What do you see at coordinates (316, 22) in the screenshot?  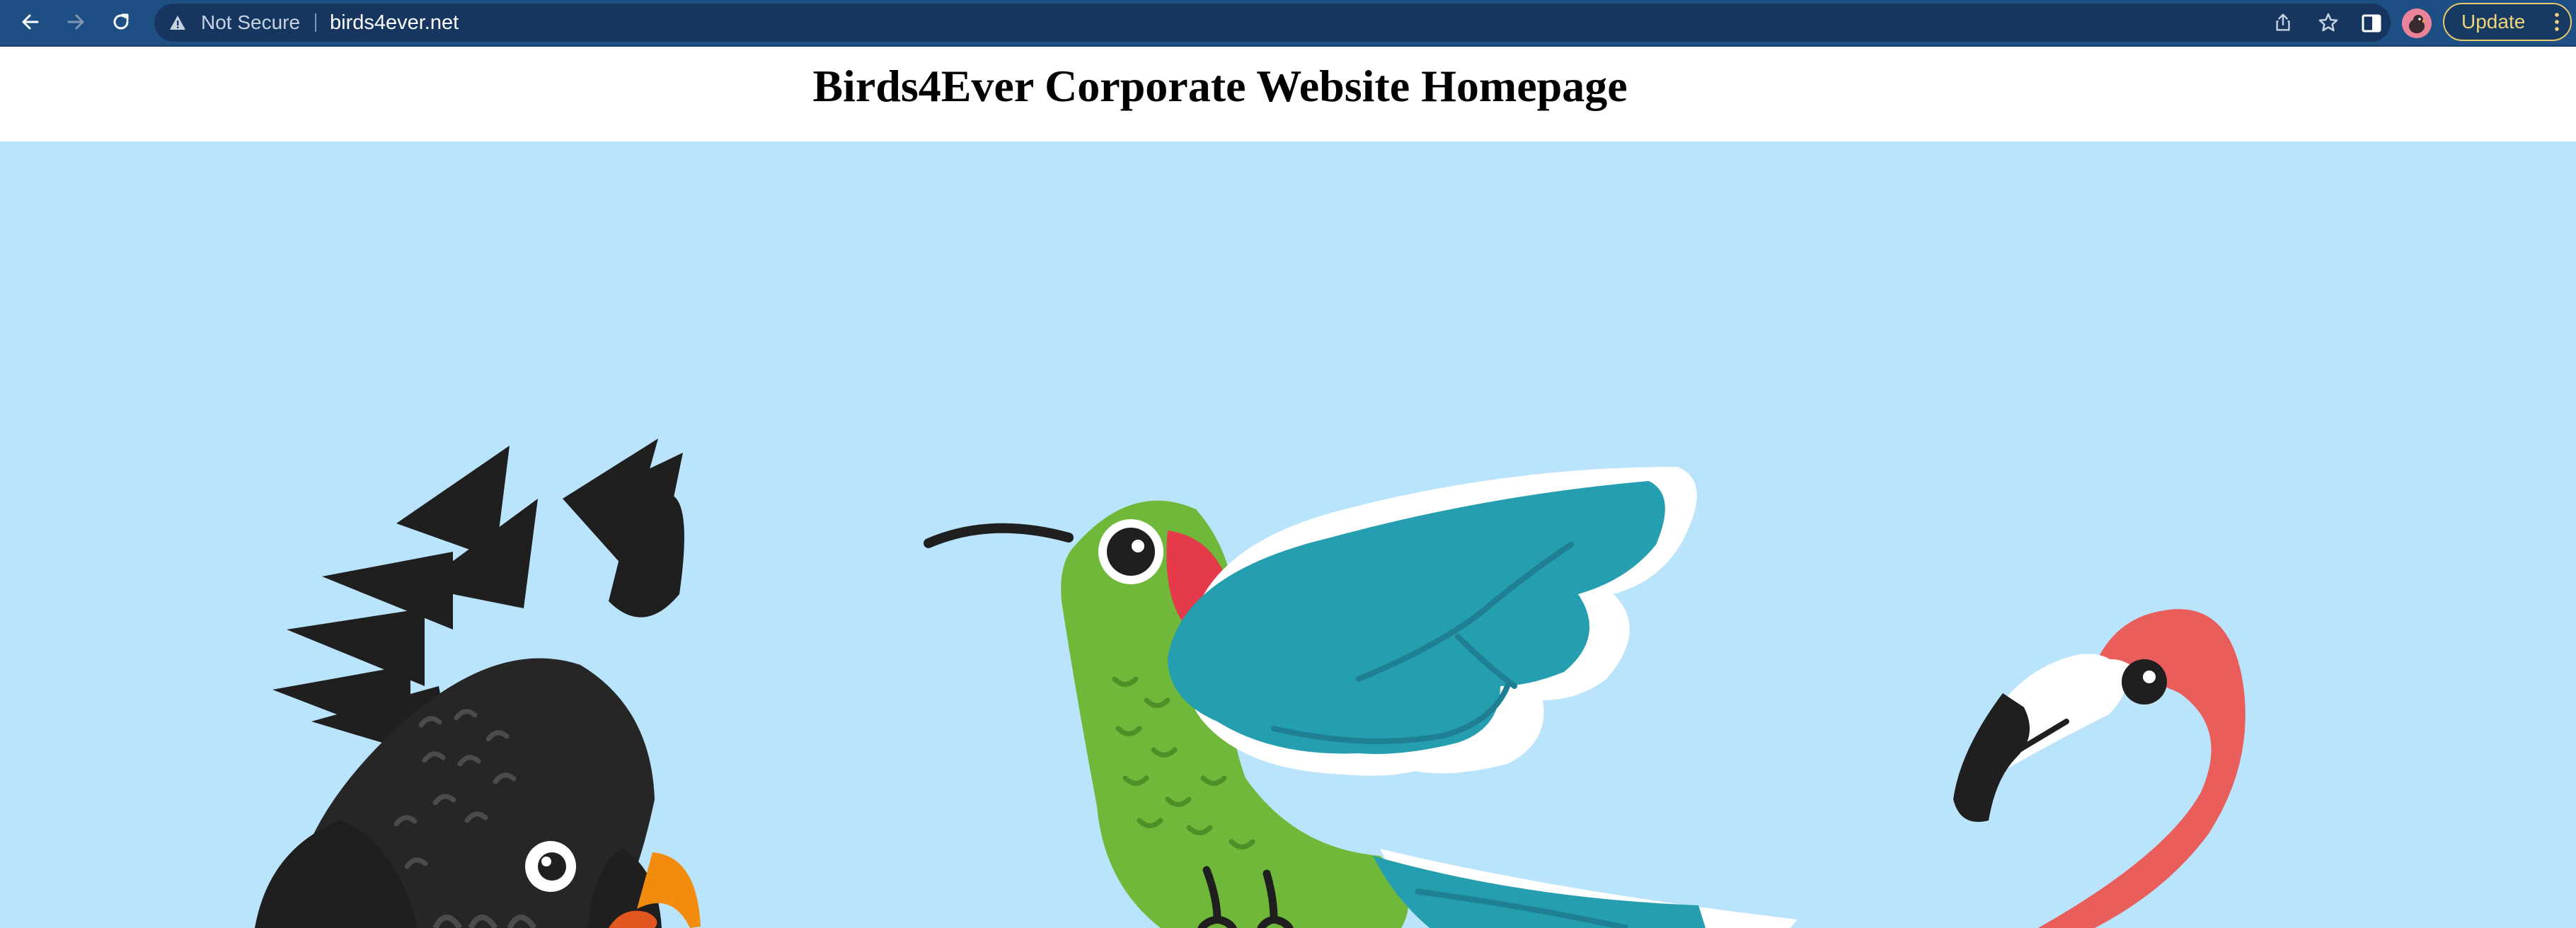 I see `omnibox-divider` at bounding box center [316, 22].